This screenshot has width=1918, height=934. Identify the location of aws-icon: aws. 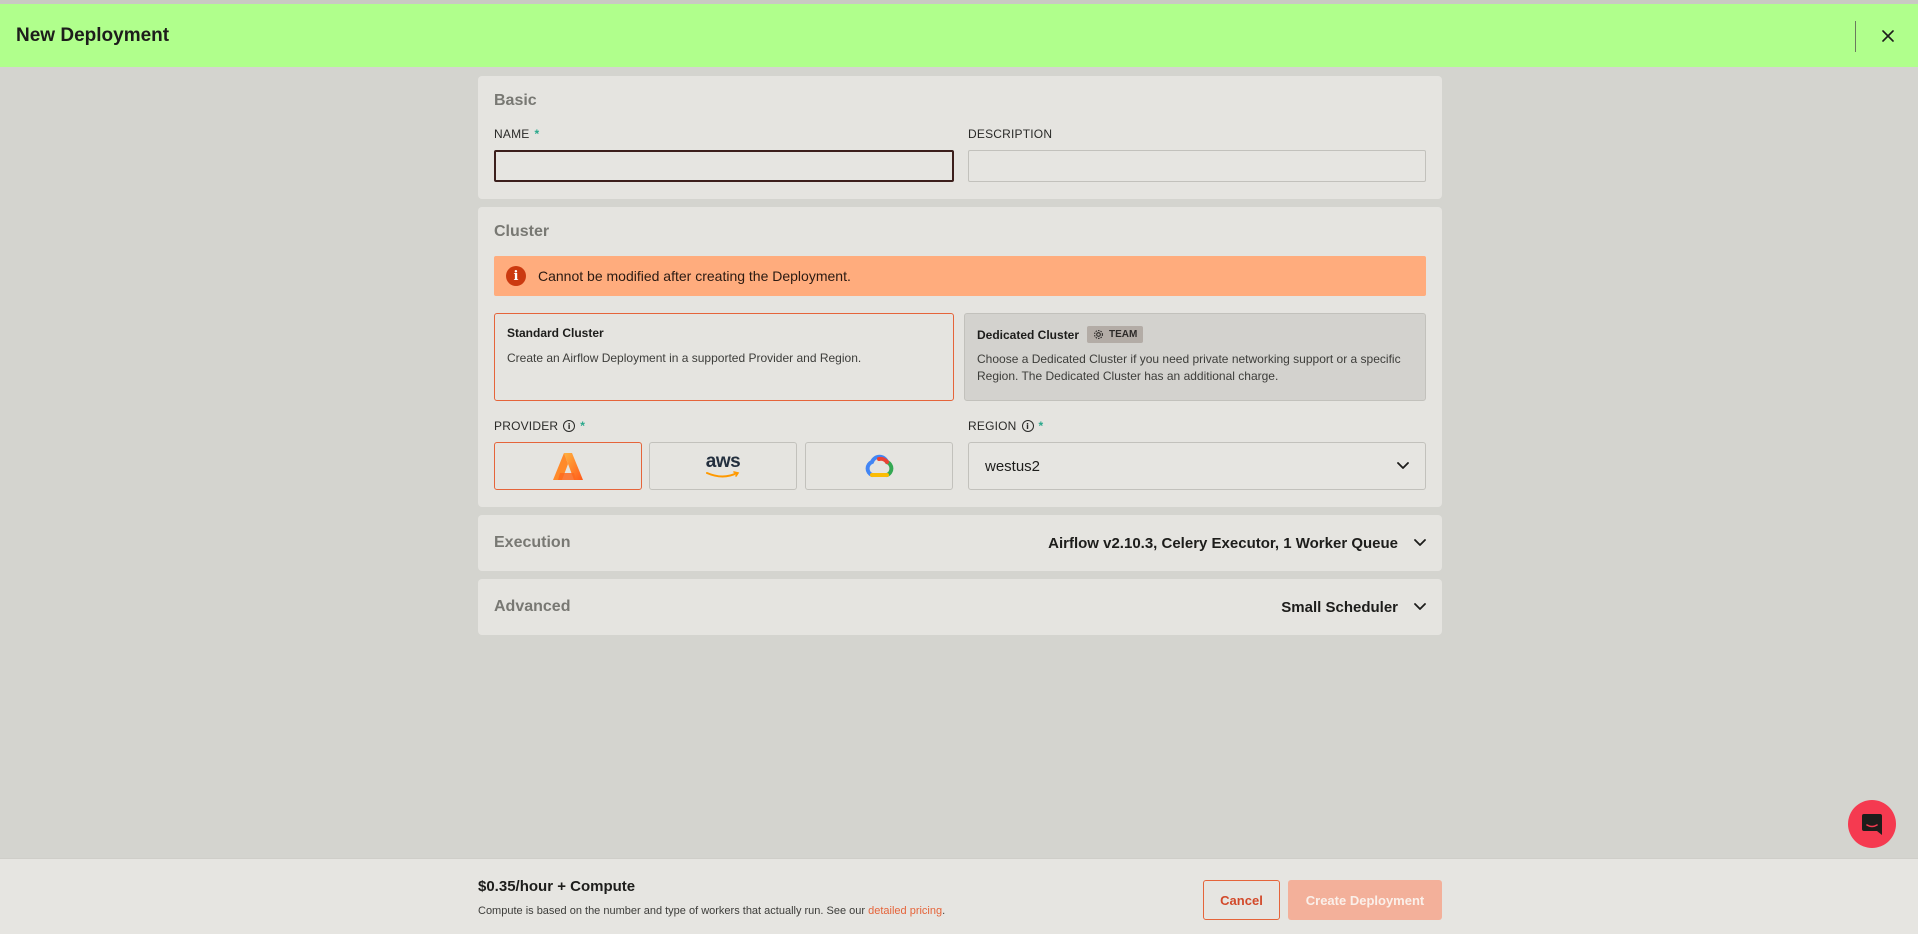
(723, 465).